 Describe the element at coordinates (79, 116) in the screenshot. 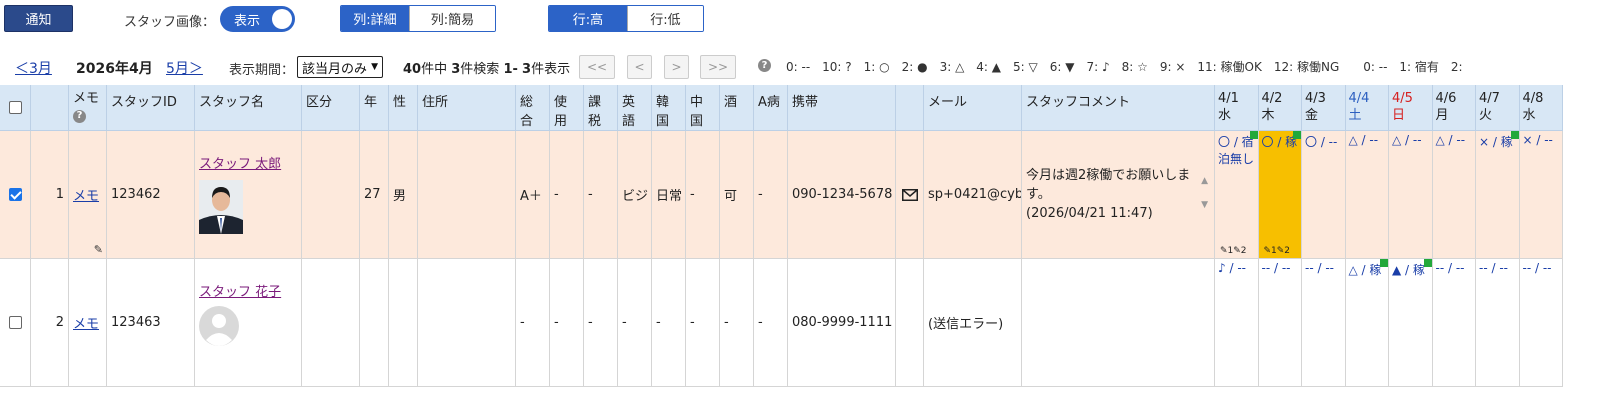

I see `memo-help-icon: ?` at that location.